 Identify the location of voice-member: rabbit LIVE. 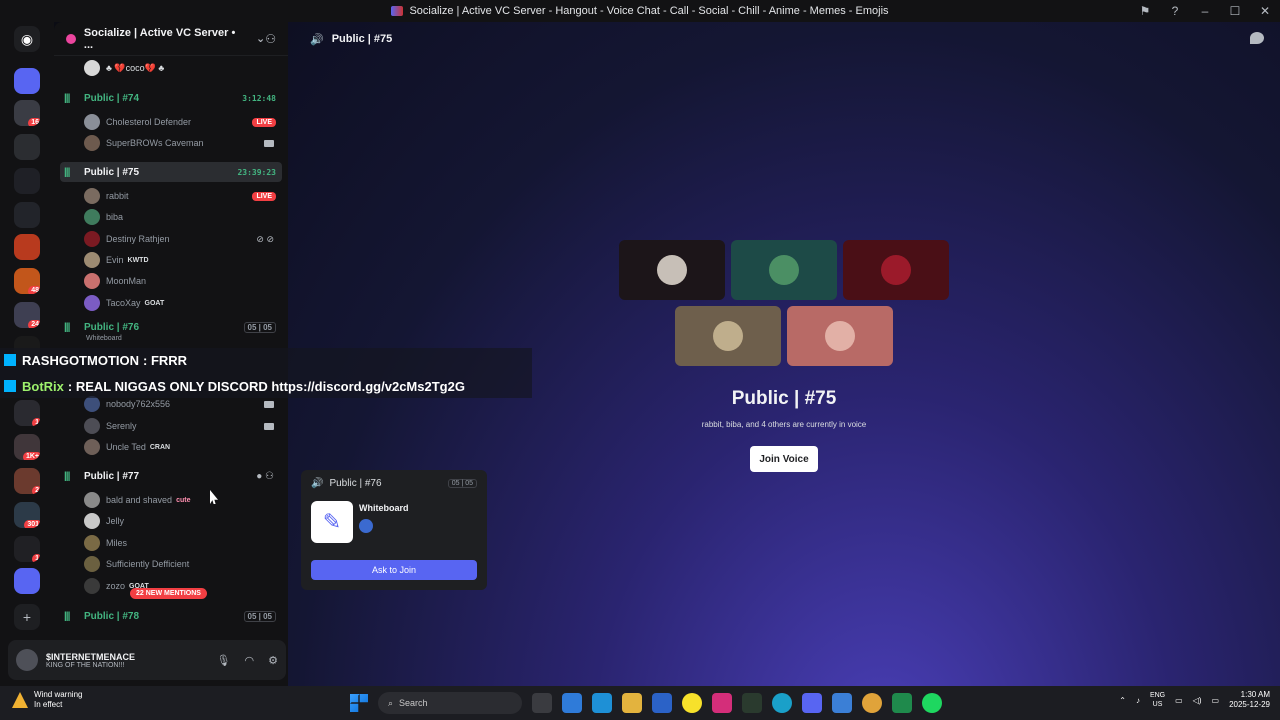
(171, 196).